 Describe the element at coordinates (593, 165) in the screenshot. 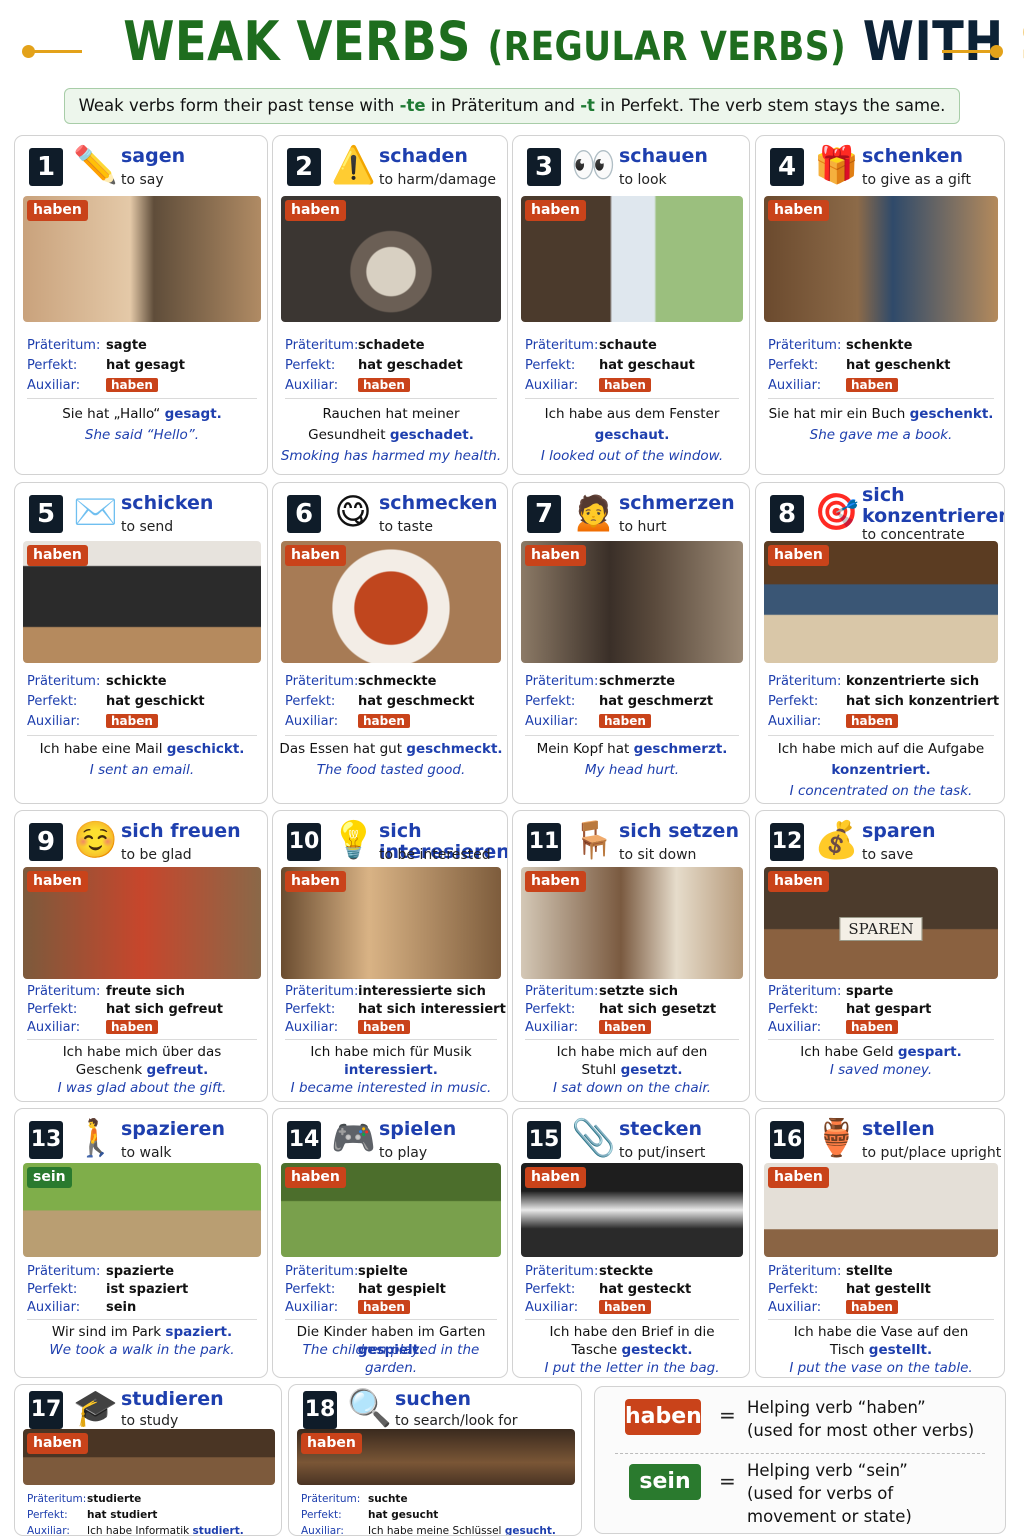

I see `eyes-icon: 👀` at that location.